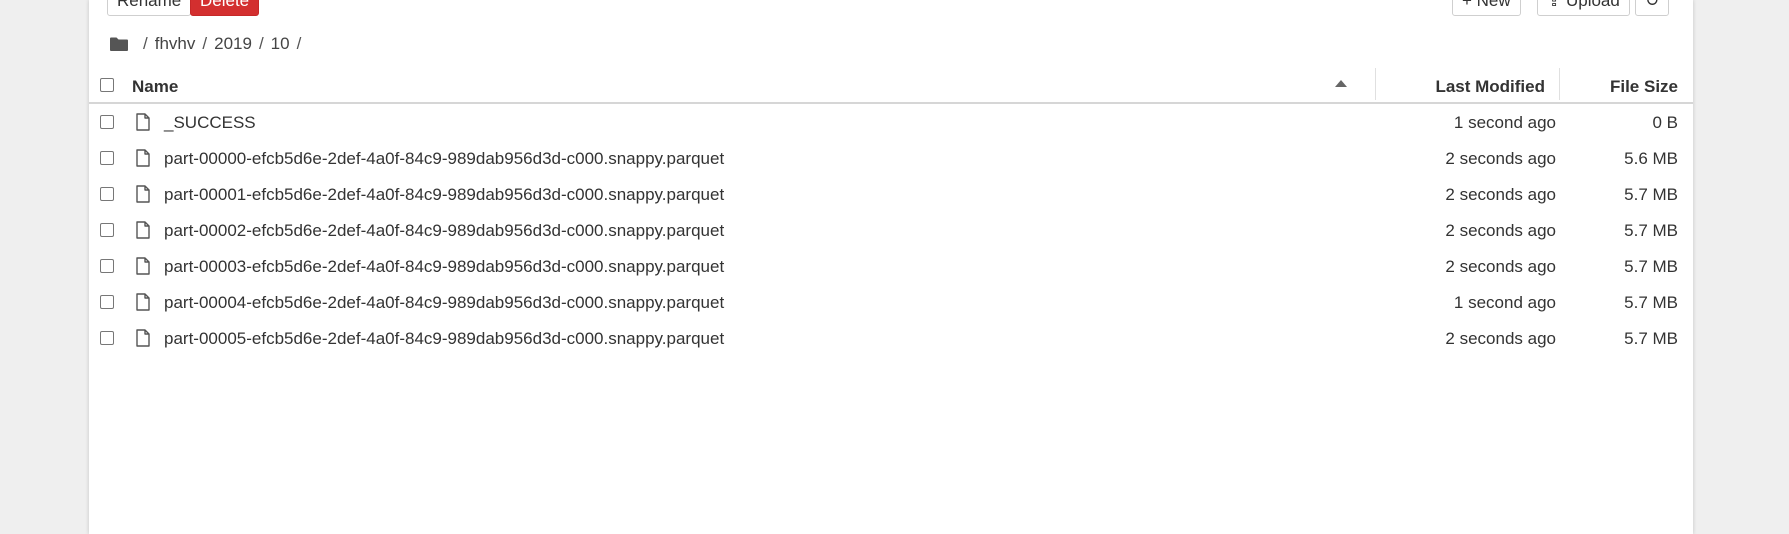 The image size is (1789, 534). Describe the element at coordinates (107, 85) in the screenshot. I see `select-all-checkbox` at that location.